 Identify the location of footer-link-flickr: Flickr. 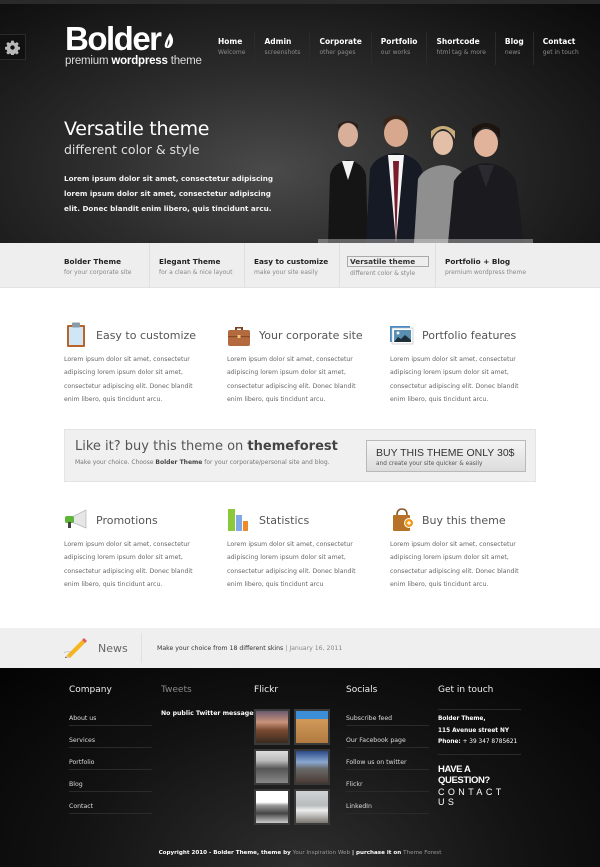
(387, 781).